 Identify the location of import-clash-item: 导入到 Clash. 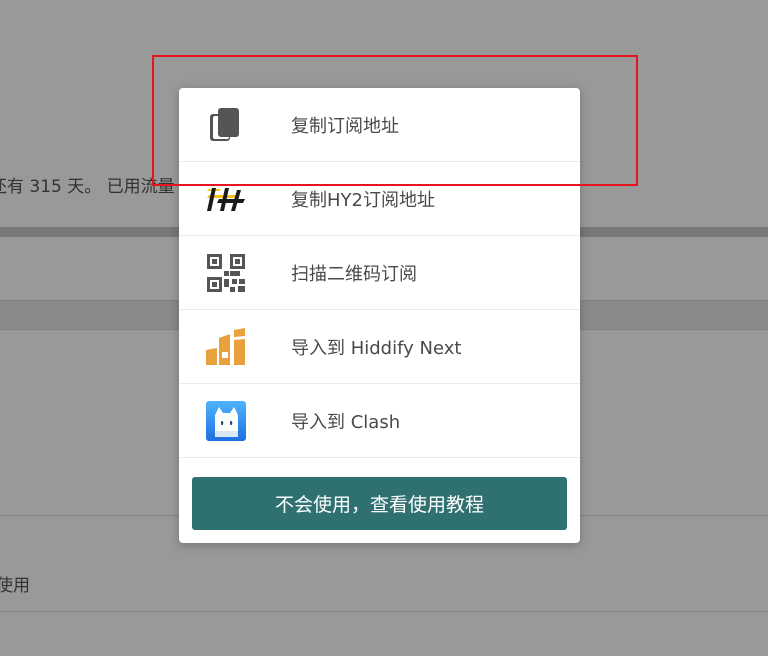
(379, 421).